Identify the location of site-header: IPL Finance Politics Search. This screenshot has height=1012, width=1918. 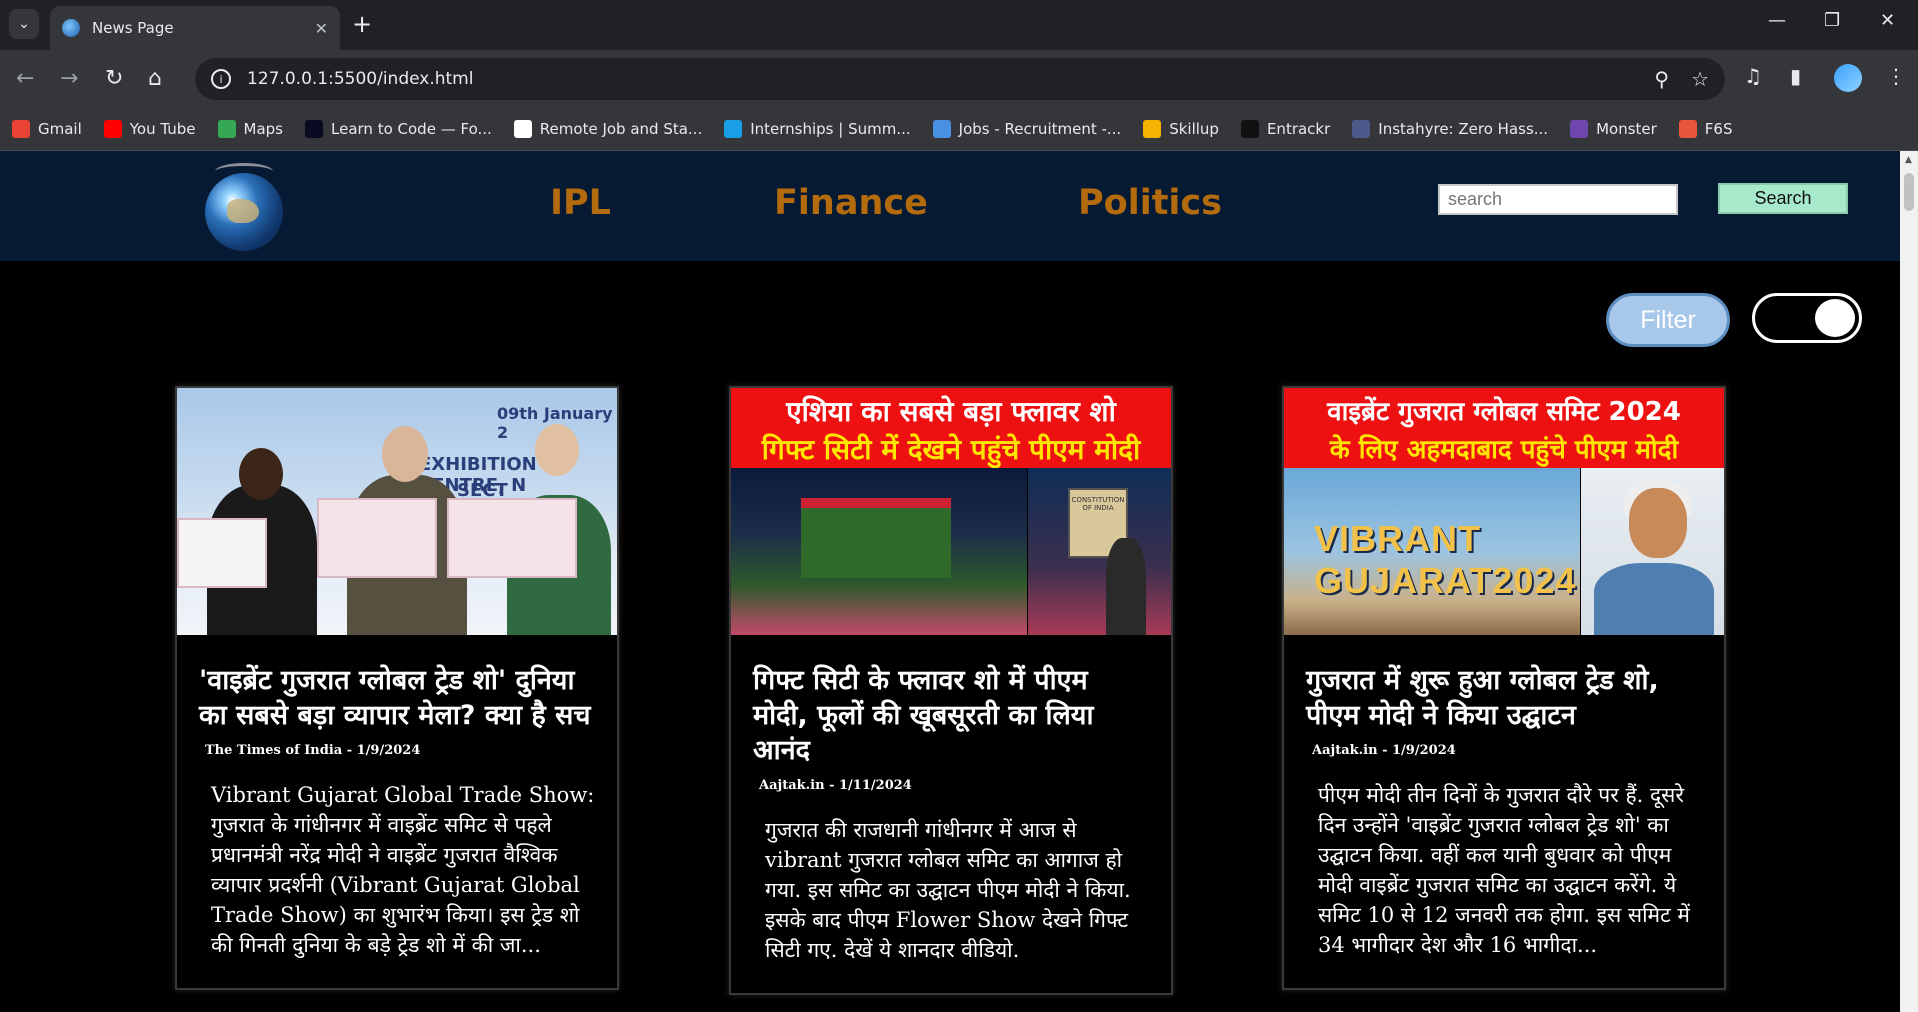
(950, 206).